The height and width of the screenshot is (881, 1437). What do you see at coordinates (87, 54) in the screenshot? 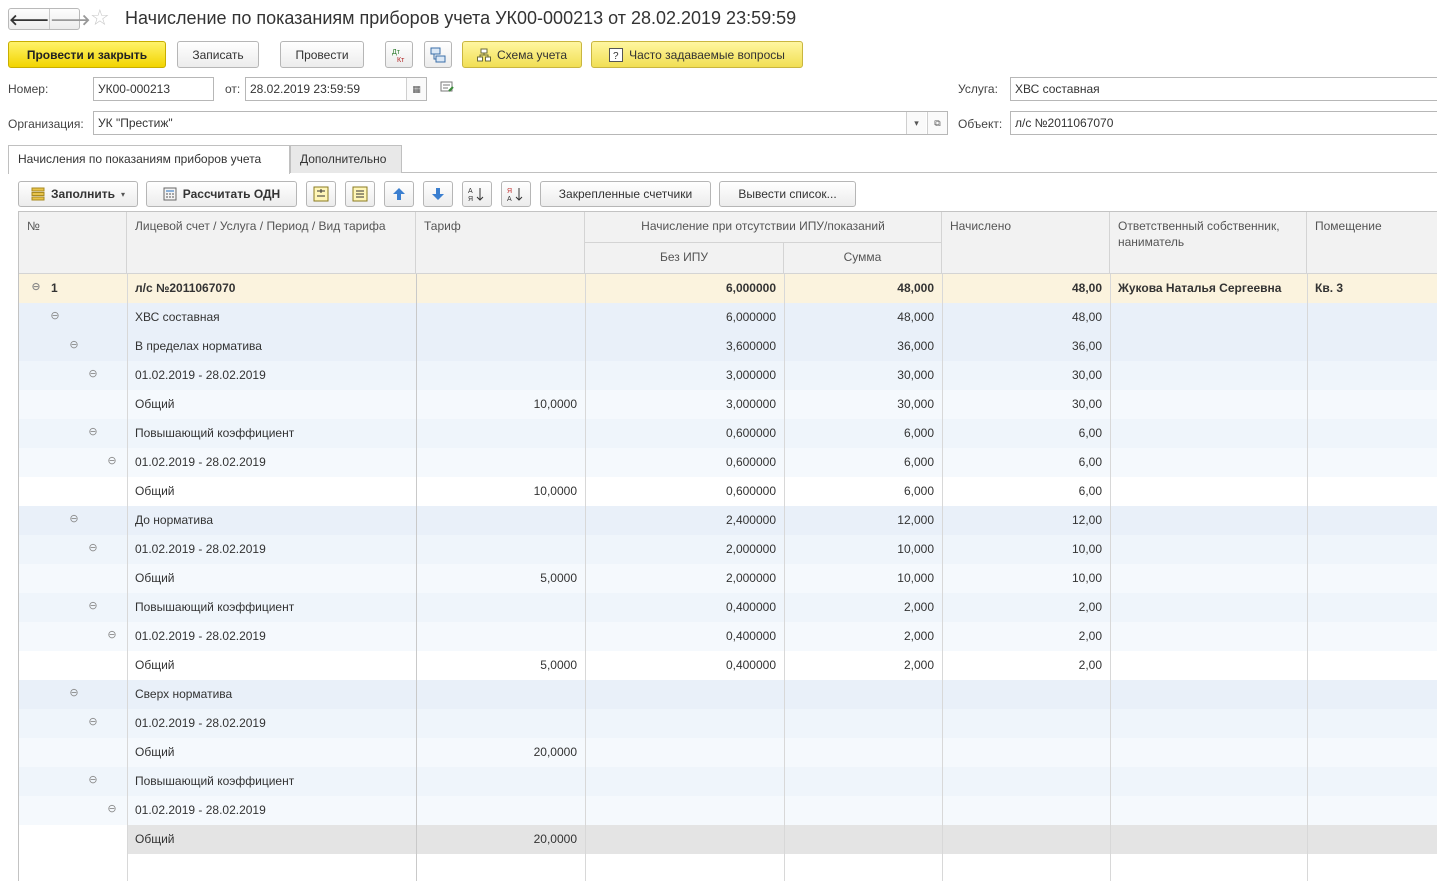
I see `post-and-close-button: Провести и закрыть` at bounding box center [87, 54].